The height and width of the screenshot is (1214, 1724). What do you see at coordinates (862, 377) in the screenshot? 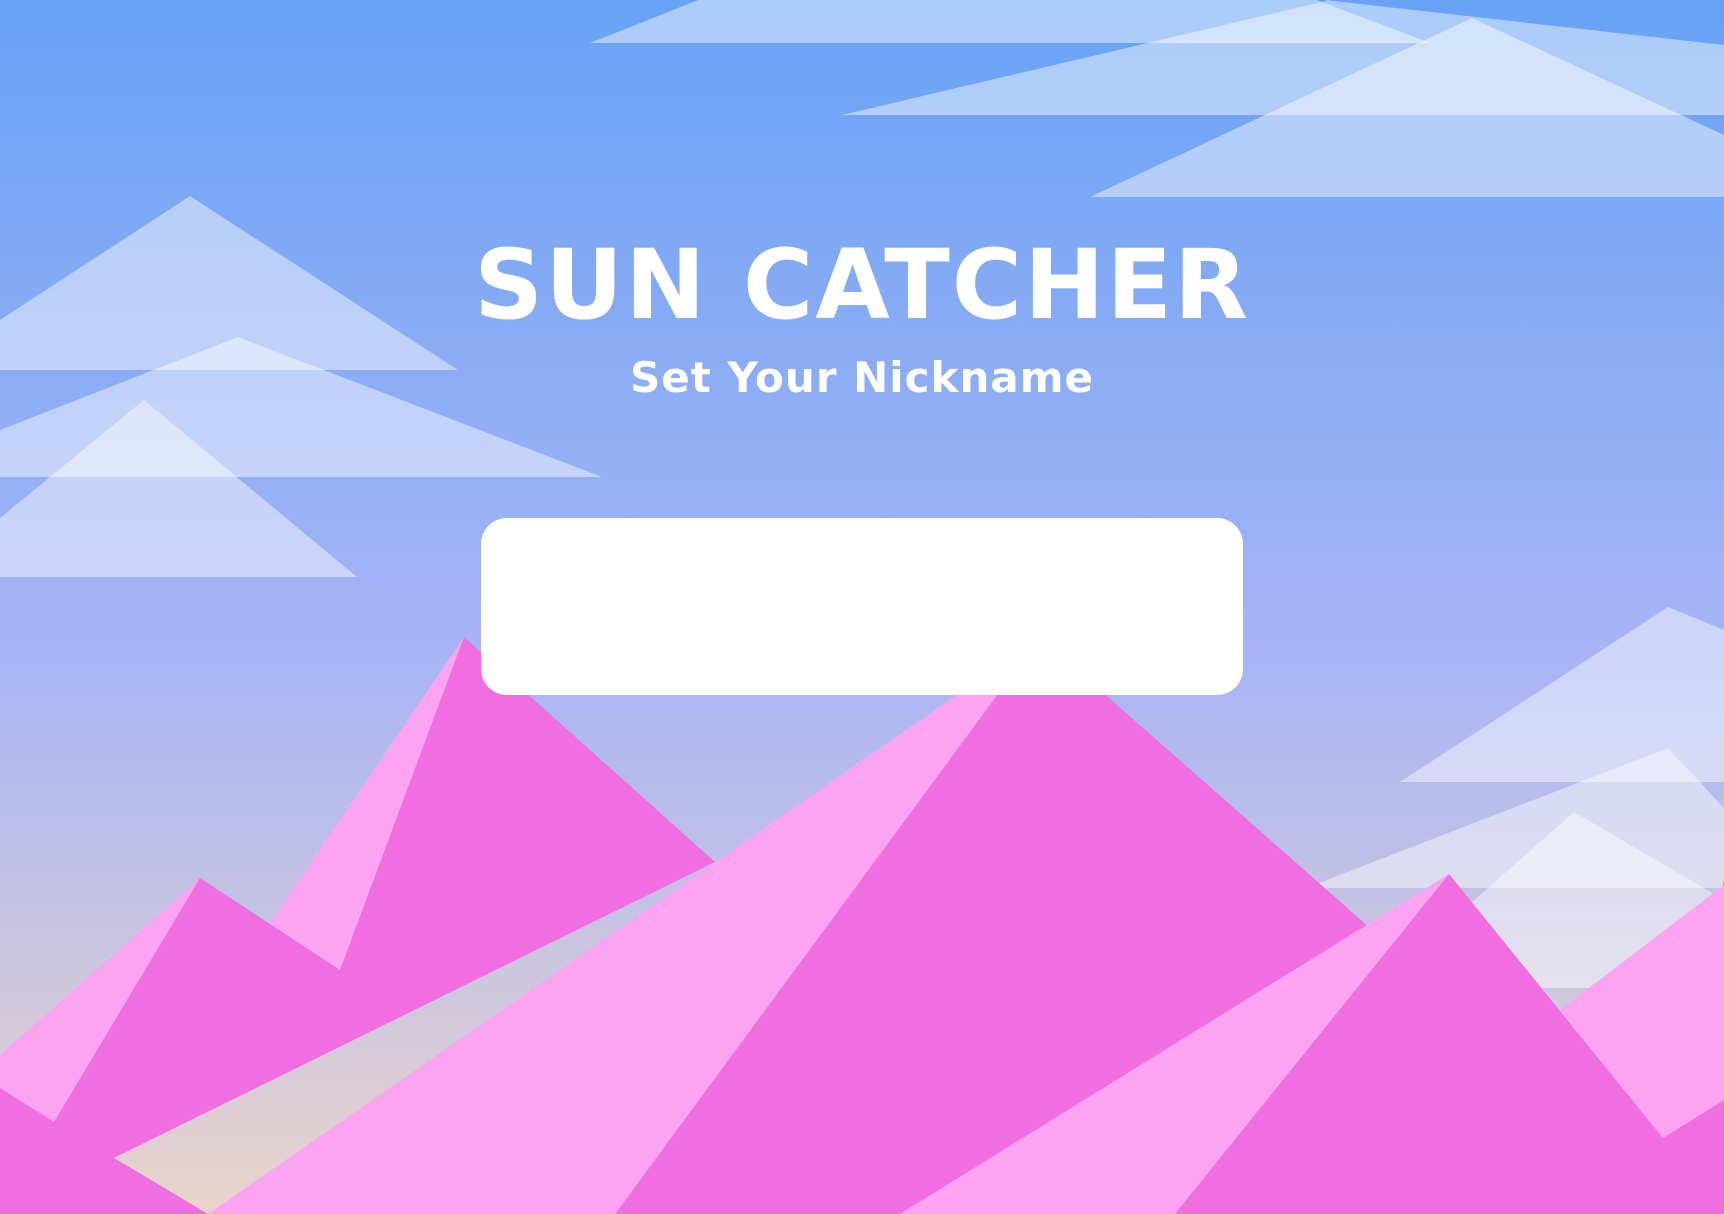
I see `nickname-prompt: Set Your Nickname` at bounding box center [862, 377].